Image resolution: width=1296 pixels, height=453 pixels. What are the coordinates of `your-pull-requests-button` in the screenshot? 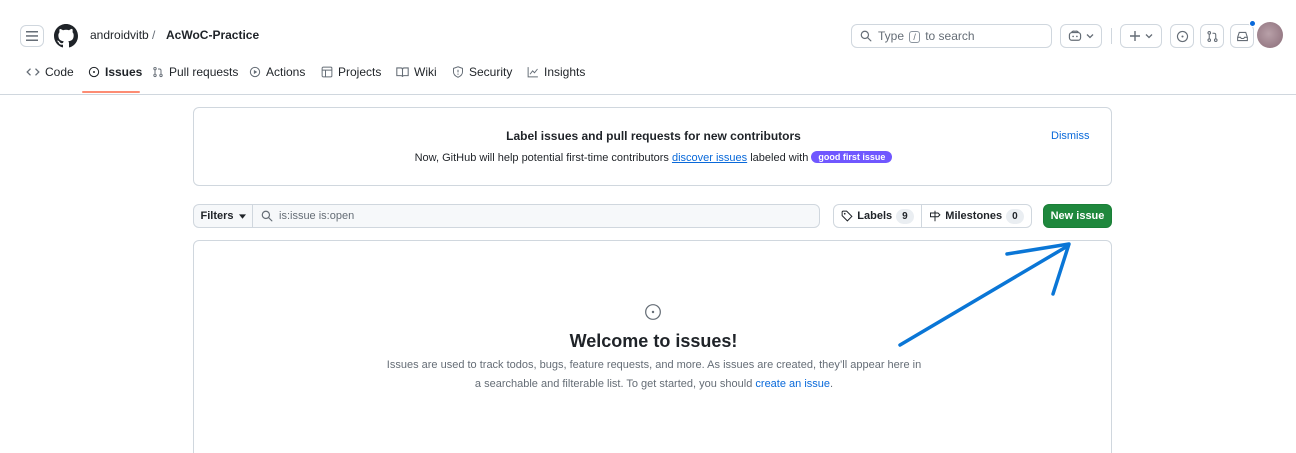 It's located at (1212, 36).